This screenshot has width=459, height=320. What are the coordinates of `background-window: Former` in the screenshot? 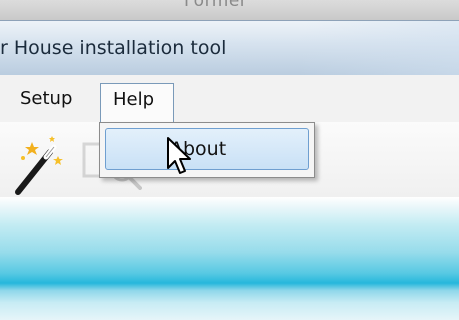 It's located at (229, 11).